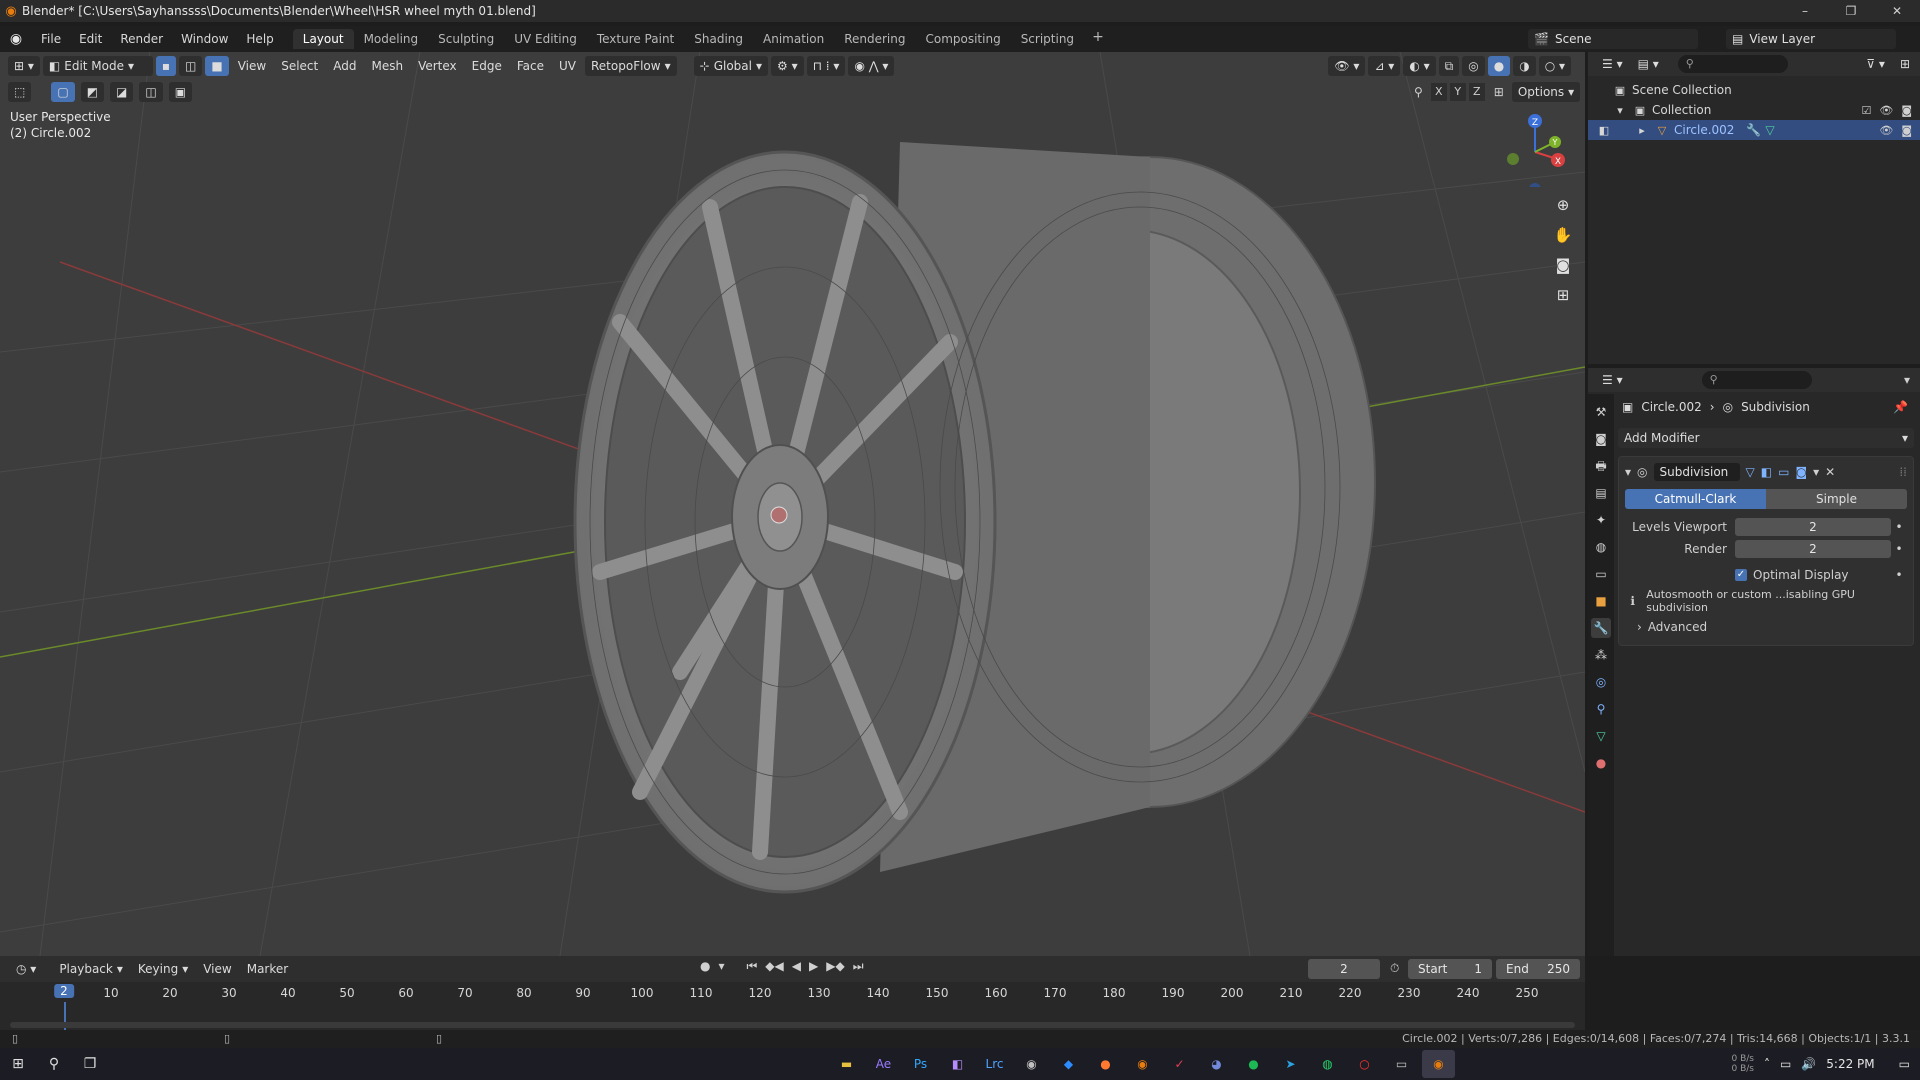 The height and width of the screenshot is (1080, 1920). What do you see at coordinates (1031, 1064) in the screenshot?
I see `steam-icon: ◉` at bounding box center [1031, 1064].